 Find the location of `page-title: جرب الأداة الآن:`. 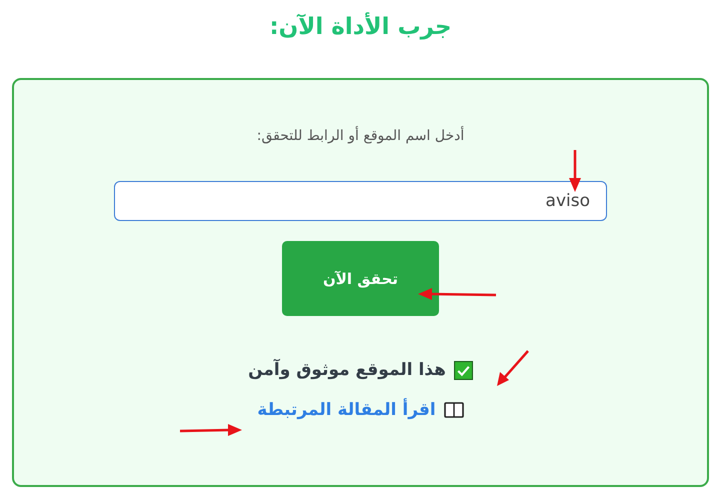

page-title: جرب الأداة الآن: is located at coordinates (360, 26).